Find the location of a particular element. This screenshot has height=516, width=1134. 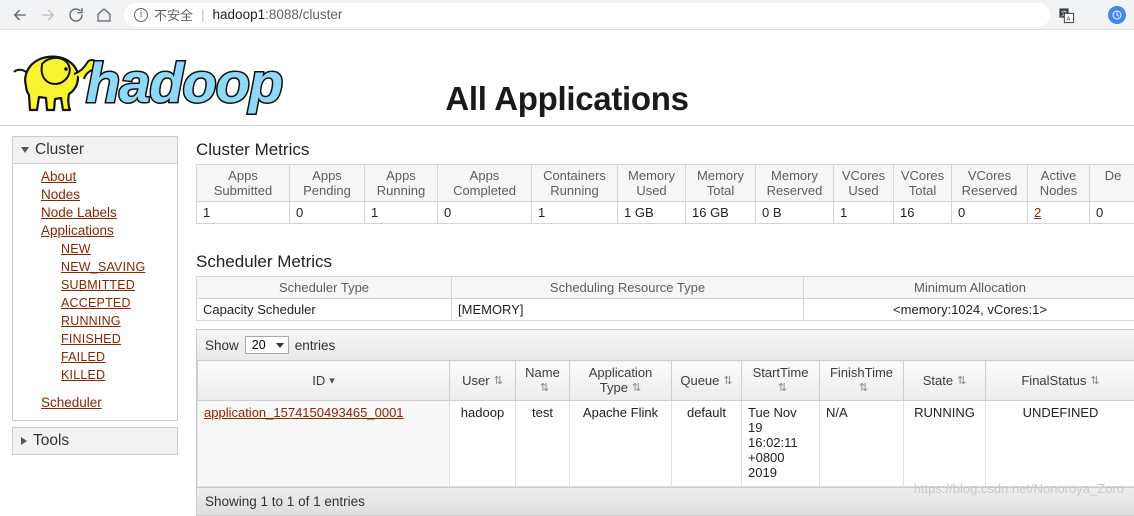

bookmark-star-icon: ★ is located at coordinates (1091, 15).